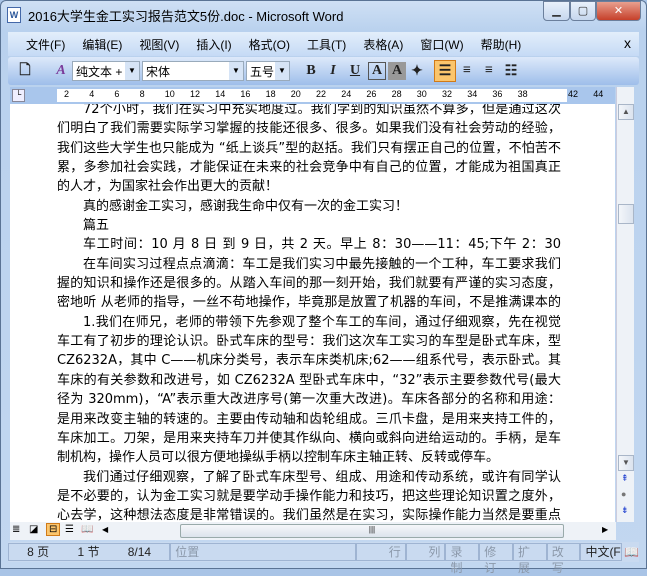 This screenshot has height=576, width=647. Describe the element at coordinates (467, 71) in the screenshot. I see `align-center-button: ≡` at that location.